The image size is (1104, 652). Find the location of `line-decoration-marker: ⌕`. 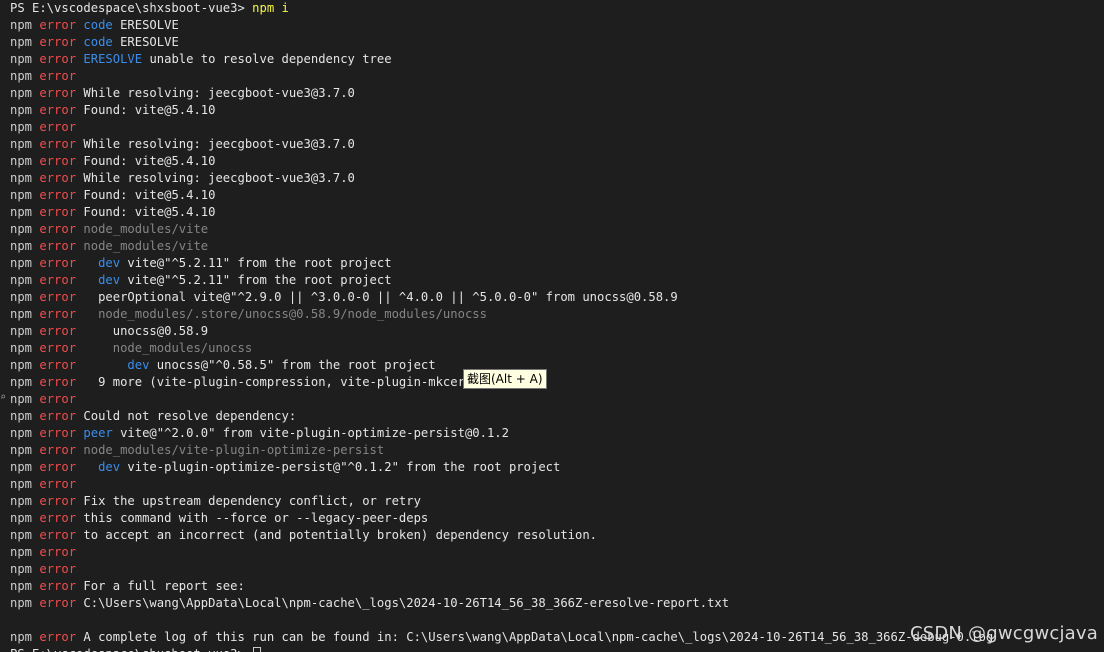

line-decoration-marker: ⌕ is located at coordinates (3, 397).